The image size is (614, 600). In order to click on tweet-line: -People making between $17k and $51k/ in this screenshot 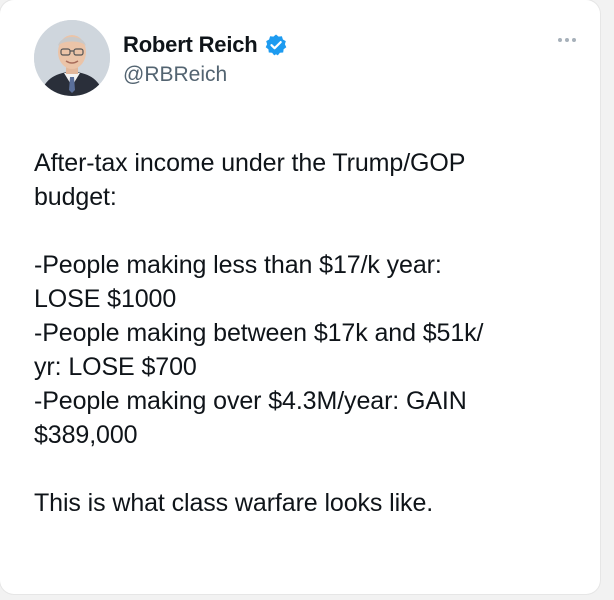, I will do `click(259, 333)`.